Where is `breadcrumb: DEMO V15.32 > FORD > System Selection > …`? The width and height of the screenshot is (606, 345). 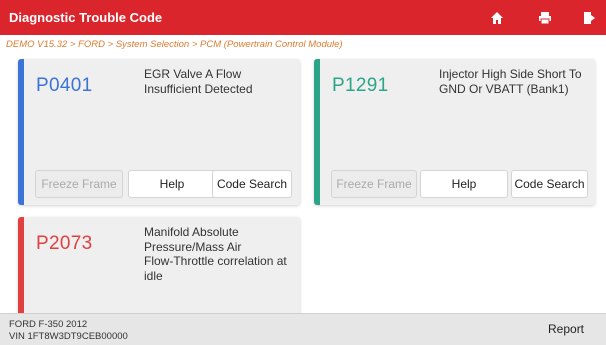 breadcrumb: DEMO V15.32 > FORD > System Selection > … is located at coordinates (174, 44).